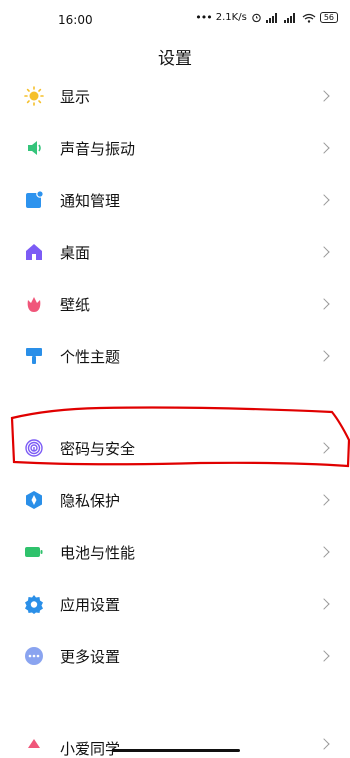 The image size is (350, 758). I want to click on home-icon, so click(34, 252).